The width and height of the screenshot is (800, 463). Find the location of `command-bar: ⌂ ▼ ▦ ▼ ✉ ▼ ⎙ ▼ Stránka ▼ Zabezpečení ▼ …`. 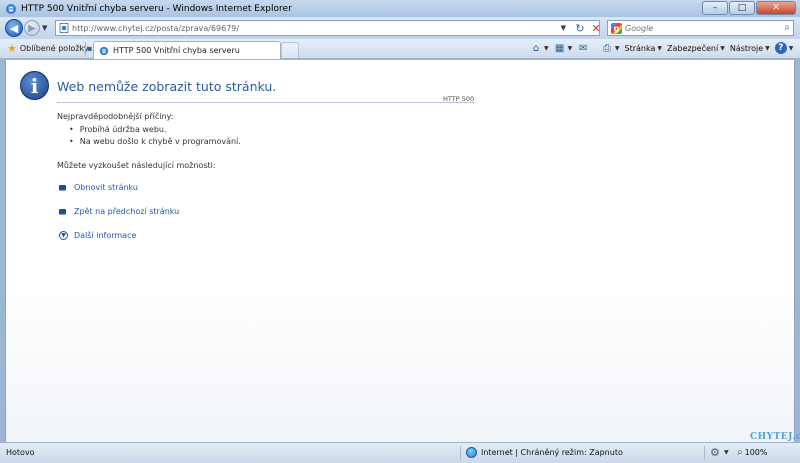

command-bar: ⌂ ▼ ▦ ▼ ✉ ▼ ⎙ ▼ Stránka ▼ Zabezpečení ▼ … is located at coordinates (664, 48).